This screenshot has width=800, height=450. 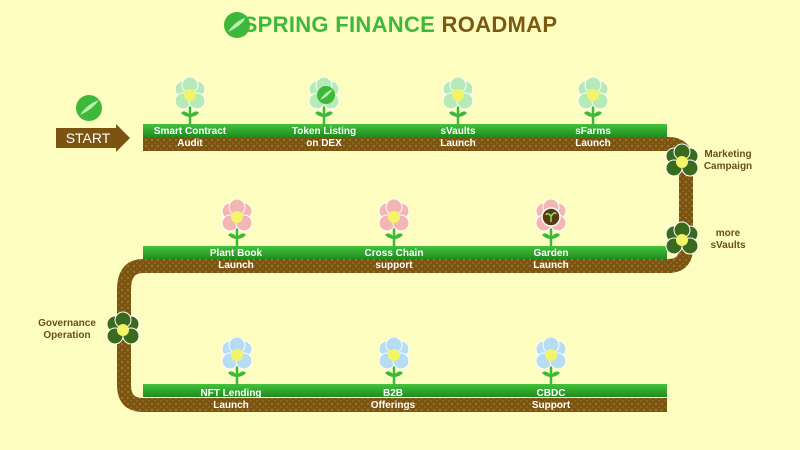 What do you see at coordinates (499, 24) in the screenshot?
I see `title-part-2: ROADMAP` at bounding box center [499, 24].